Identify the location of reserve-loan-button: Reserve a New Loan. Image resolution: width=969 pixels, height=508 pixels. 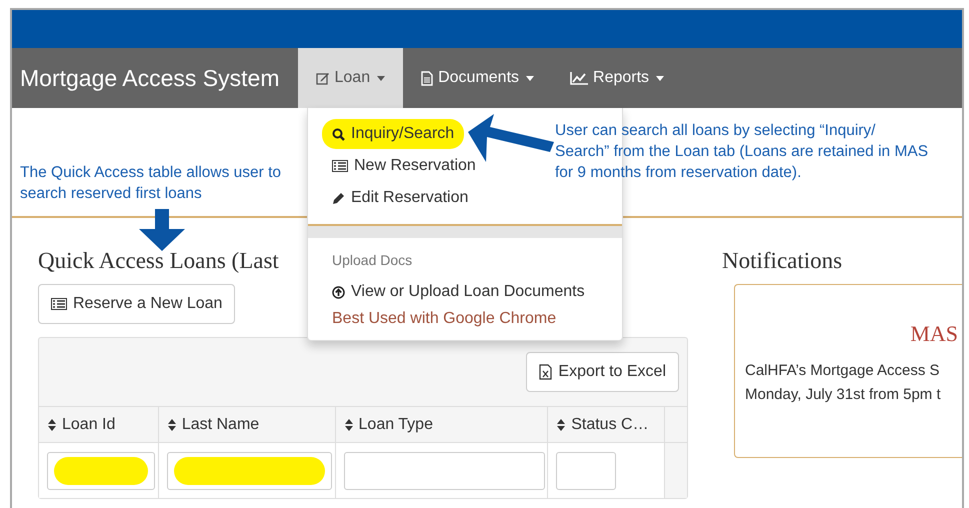
(137, 304).